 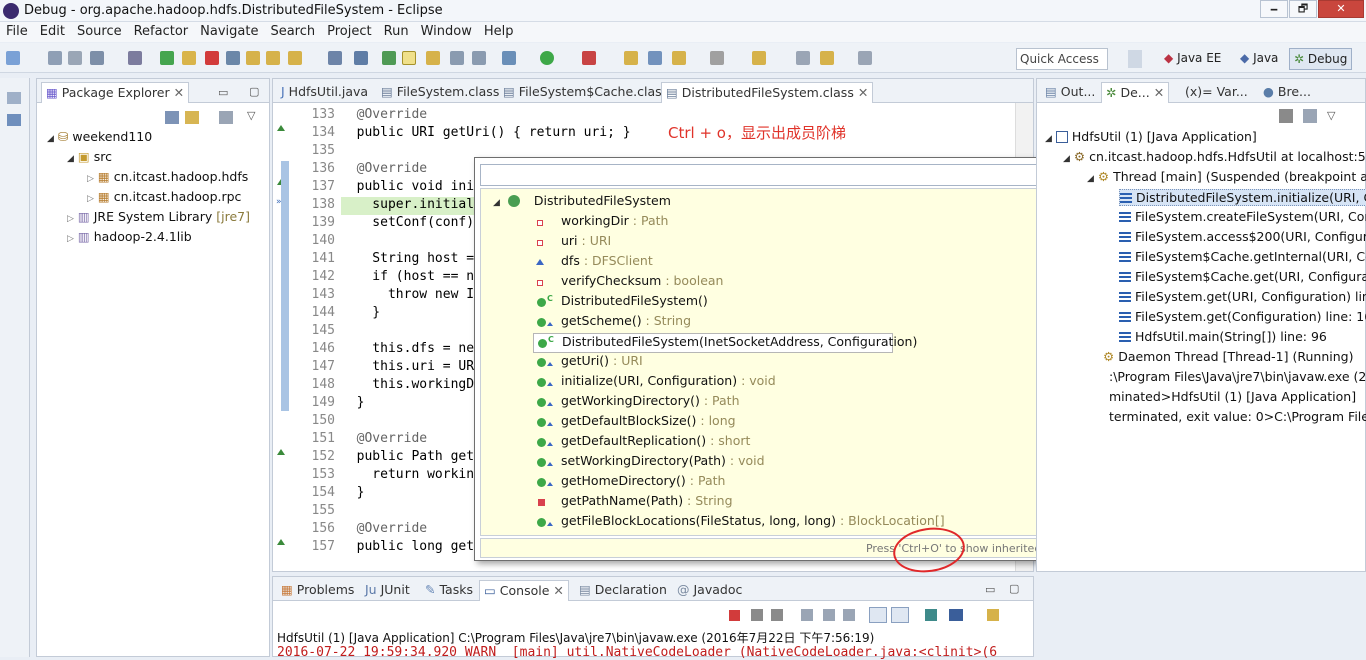 I want to click on tab-tasks: ✎ Tasks, so click(x=449, y=590).